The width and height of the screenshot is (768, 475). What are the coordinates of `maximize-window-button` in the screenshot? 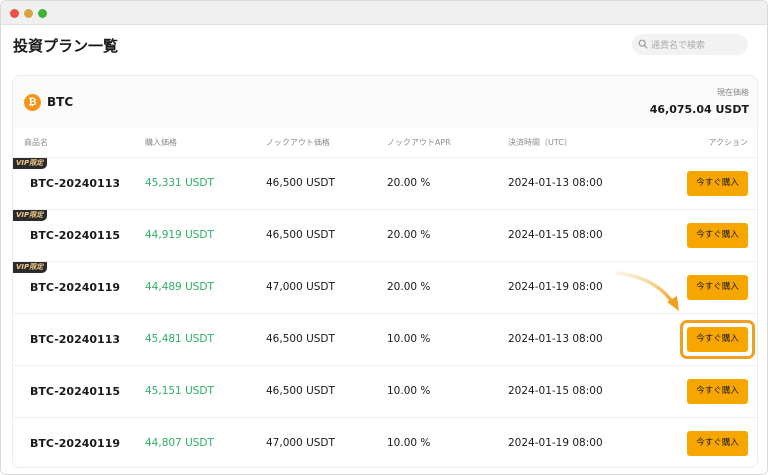 It's located at (42, 13).